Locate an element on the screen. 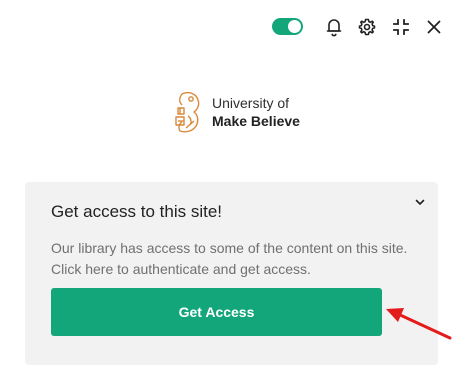 This screenshot has width=456, height=371. get-access-button: Get Access is located at coordinates (216, 312).